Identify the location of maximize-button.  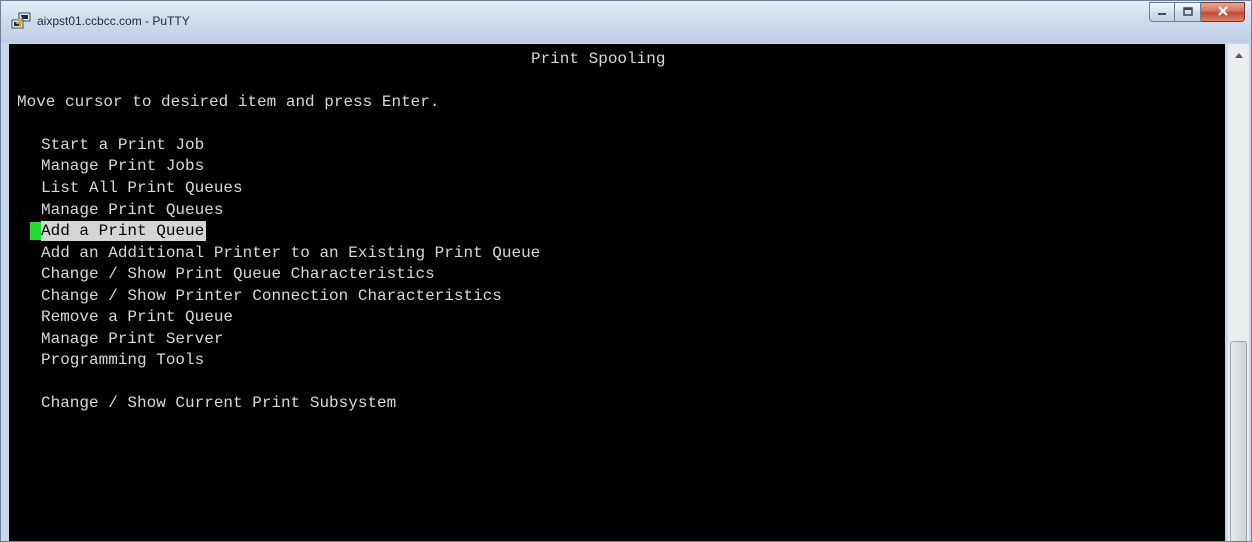
(1188, 12).